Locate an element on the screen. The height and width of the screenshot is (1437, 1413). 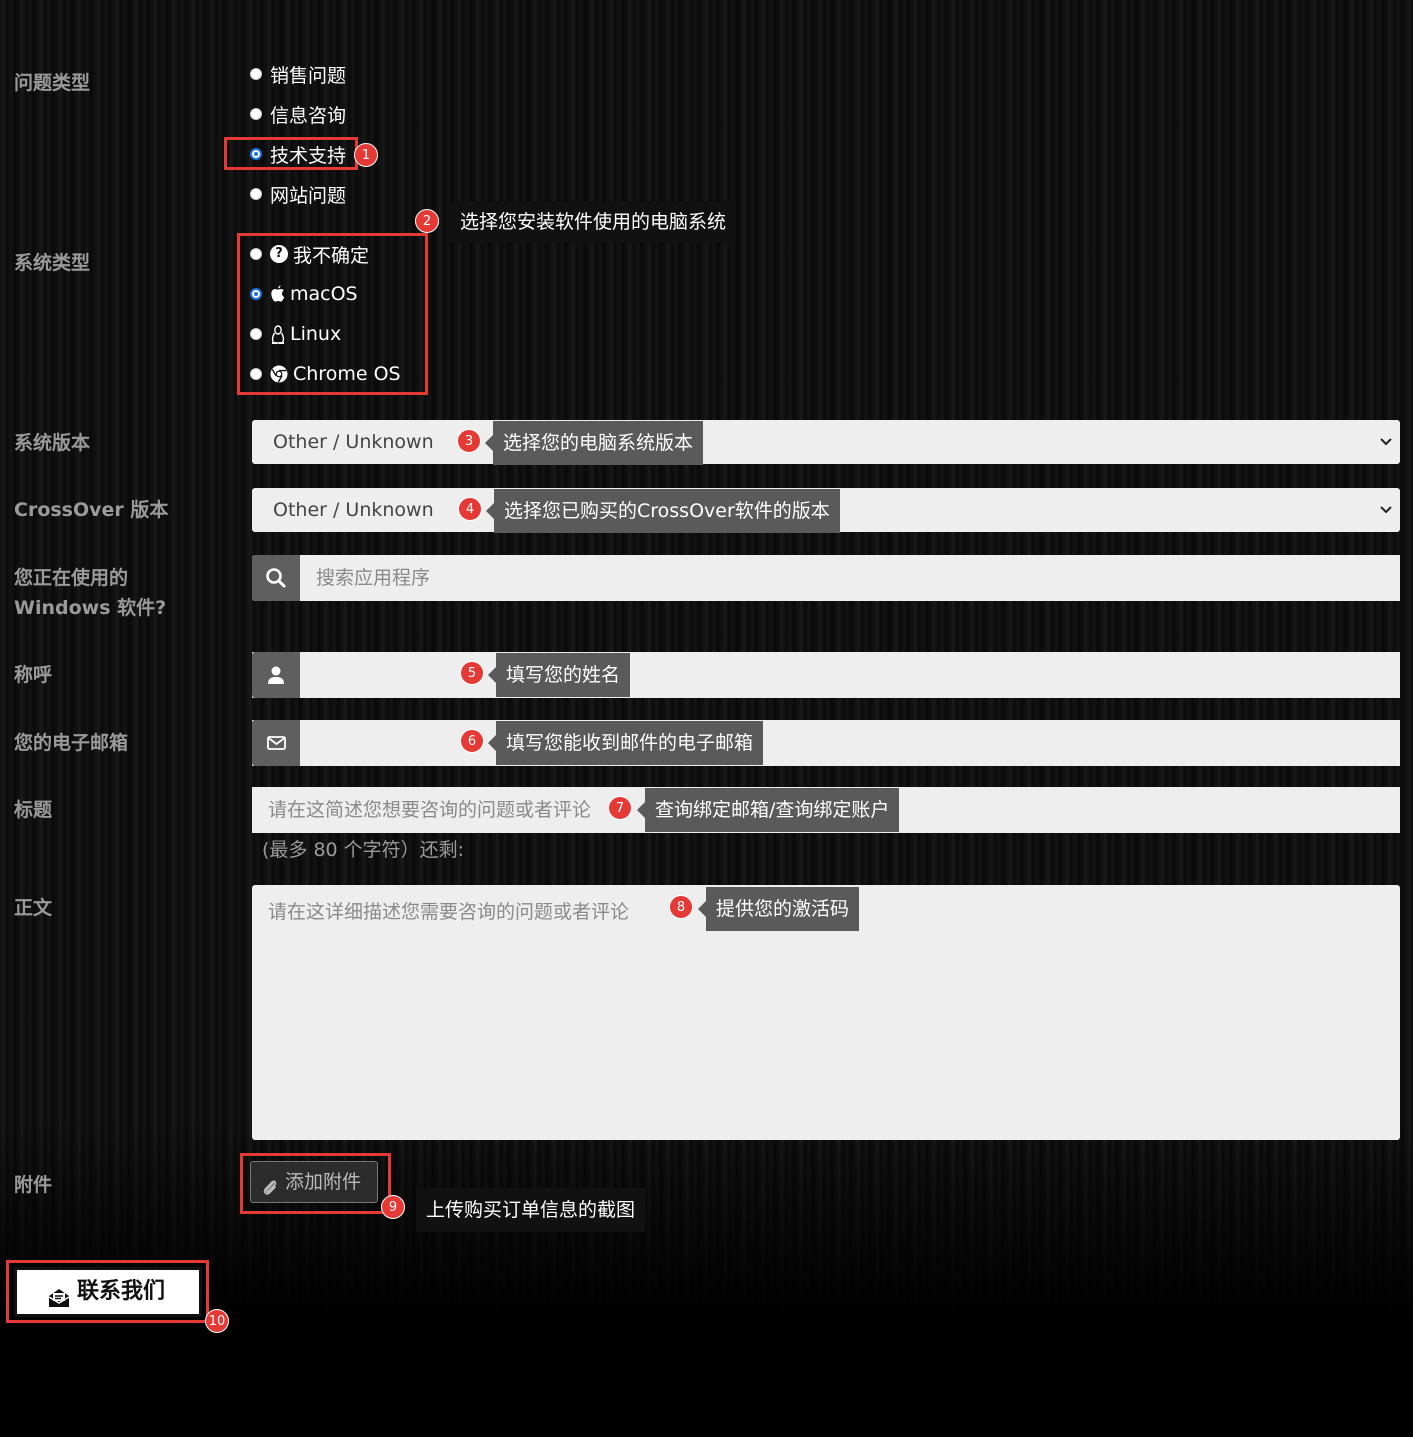
system-version-select: Other / Unknown is located at coordinates (826, 442).